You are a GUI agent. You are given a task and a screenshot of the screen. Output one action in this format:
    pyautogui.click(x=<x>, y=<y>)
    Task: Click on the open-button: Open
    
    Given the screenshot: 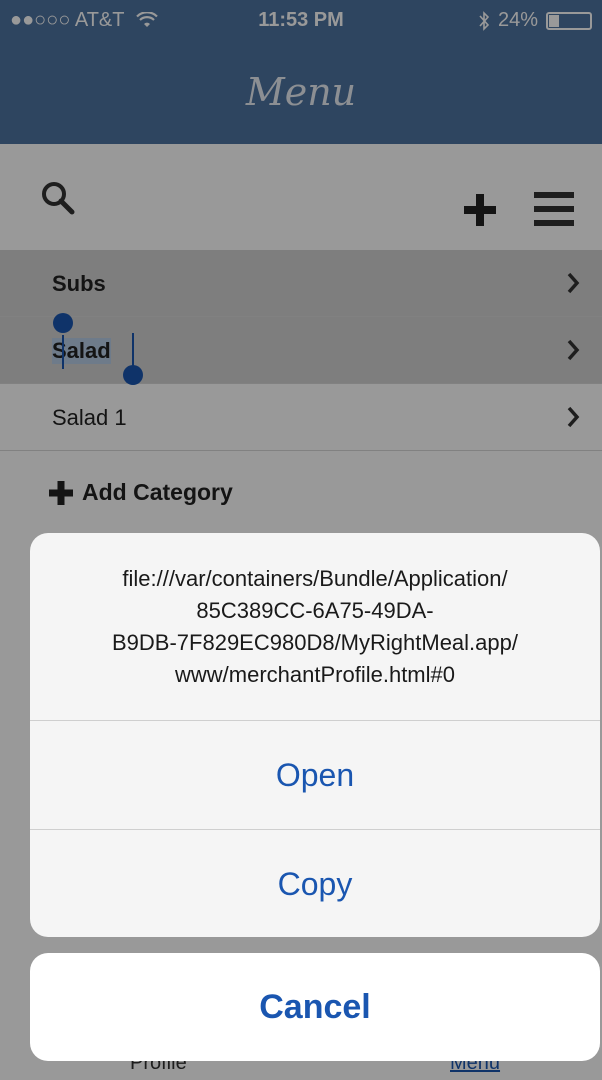 What is the action you would take?
    pyautogui.click(x=315, y=775)
    